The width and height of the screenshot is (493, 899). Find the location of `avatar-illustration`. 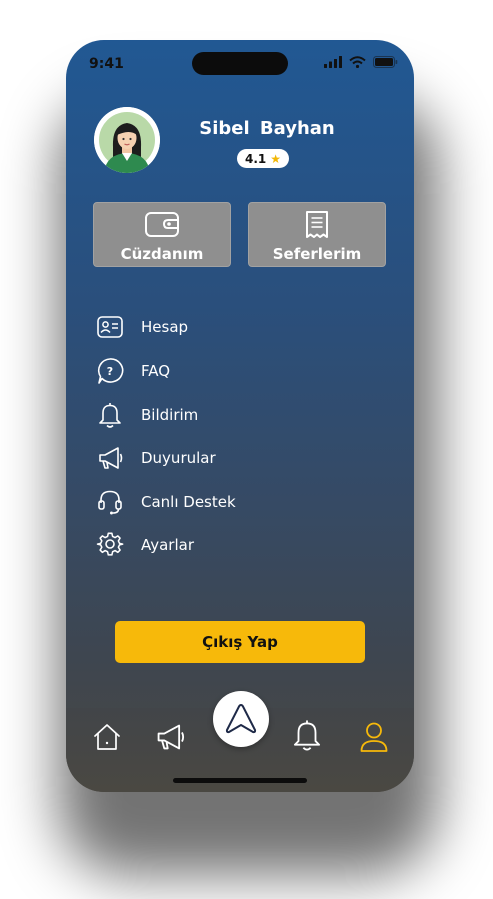

avatar-illustration is located at coordinates (127, 140).